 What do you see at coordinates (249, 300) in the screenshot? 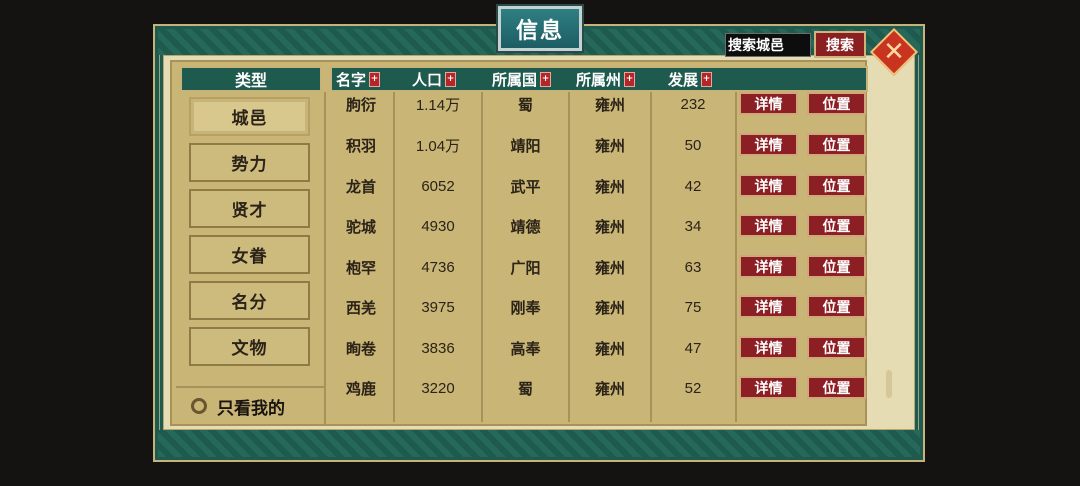
I see `sidebar-item-rank: 名分` at bounding box center [249, 300].